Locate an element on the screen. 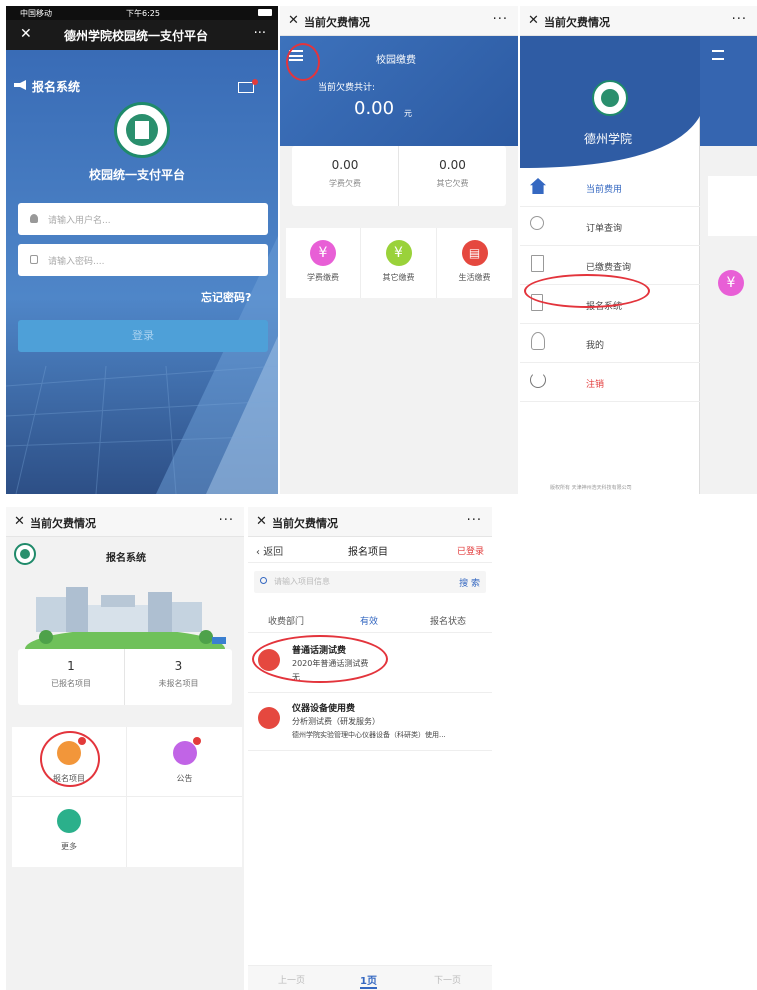 Image resolution: width=757 pixels, height=990 pixels. page-title: 报名项目 is located at coordinates (368, 552).